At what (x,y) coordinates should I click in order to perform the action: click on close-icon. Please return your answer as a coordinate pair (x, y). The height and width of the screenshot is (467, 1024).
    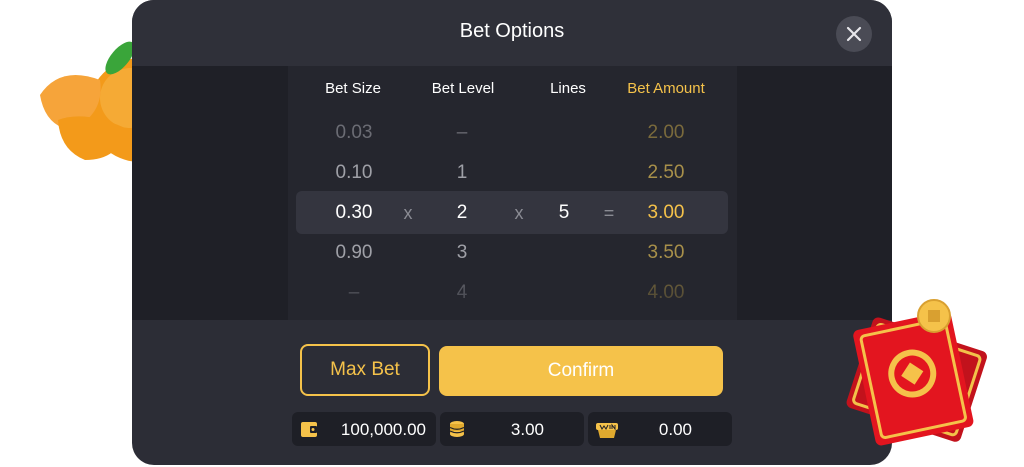
    Looking at the image, I should click on (854, 34).